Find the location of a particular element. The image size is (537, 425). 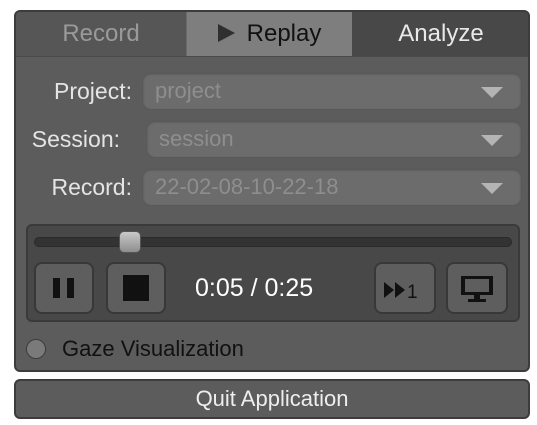

tab-analyze: Analyze is located at coordinates (440, 34).